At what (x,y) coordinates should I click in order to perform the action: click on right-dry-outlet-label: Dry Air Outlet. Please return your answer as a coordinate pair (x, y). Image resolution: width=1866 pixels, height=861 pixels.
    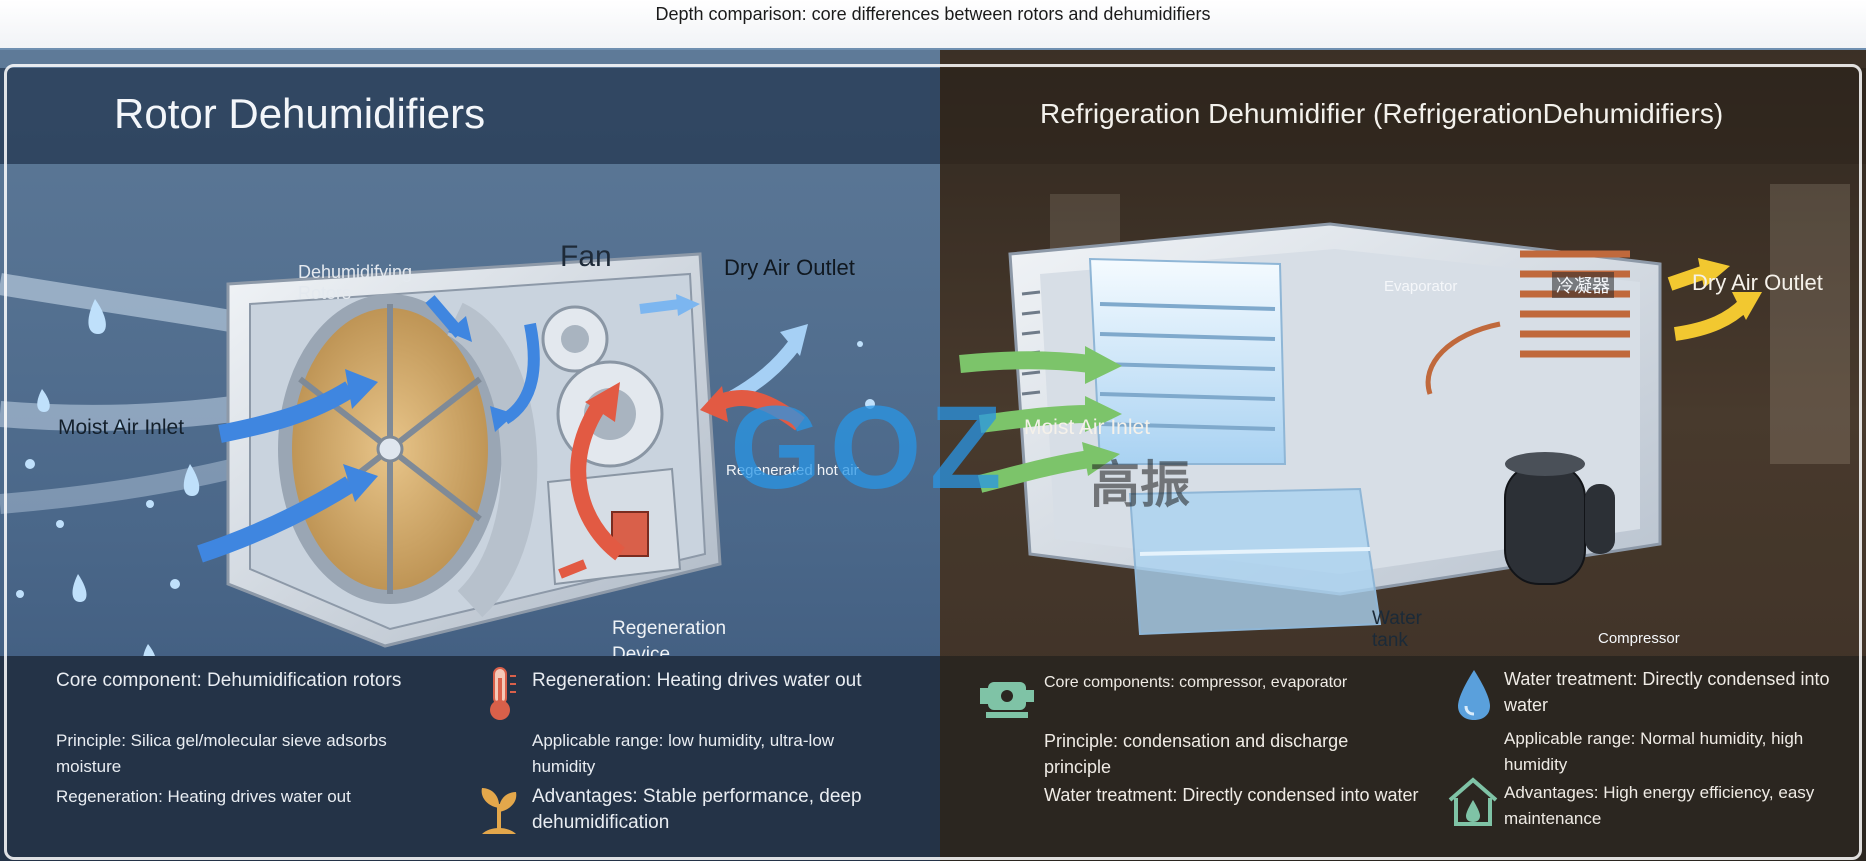
    Looking at the image, I should click on (1757, 282).